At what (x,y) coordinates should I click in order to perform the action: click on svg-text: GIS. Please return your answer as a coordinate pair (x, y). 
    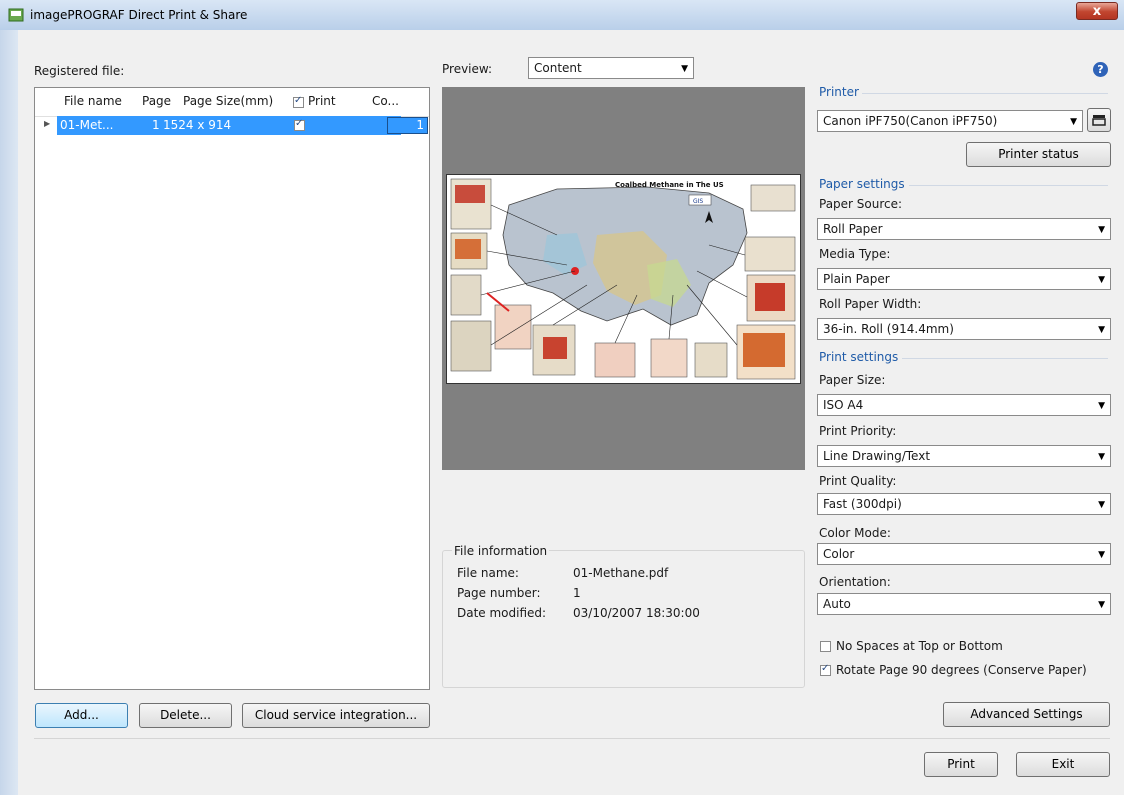
    Looking at the image, I should click on (698, 201).